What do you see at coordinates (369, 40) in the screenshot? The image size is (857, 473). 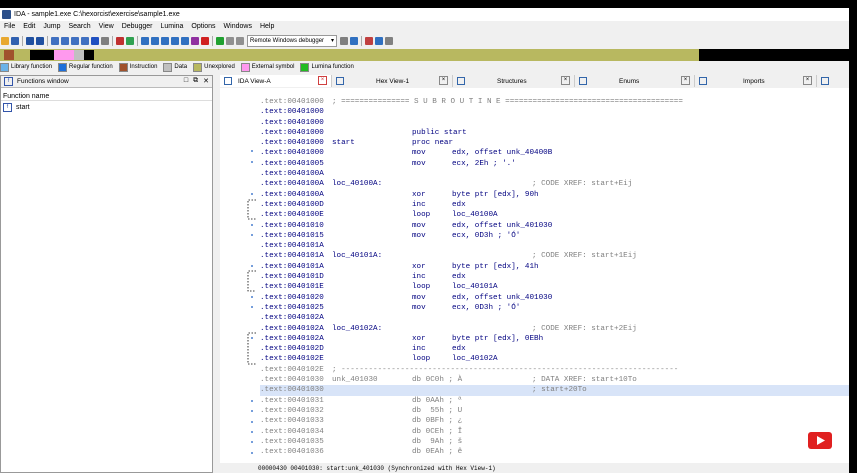 I see `breakpoint-icon` at bounding box center [369, 40].